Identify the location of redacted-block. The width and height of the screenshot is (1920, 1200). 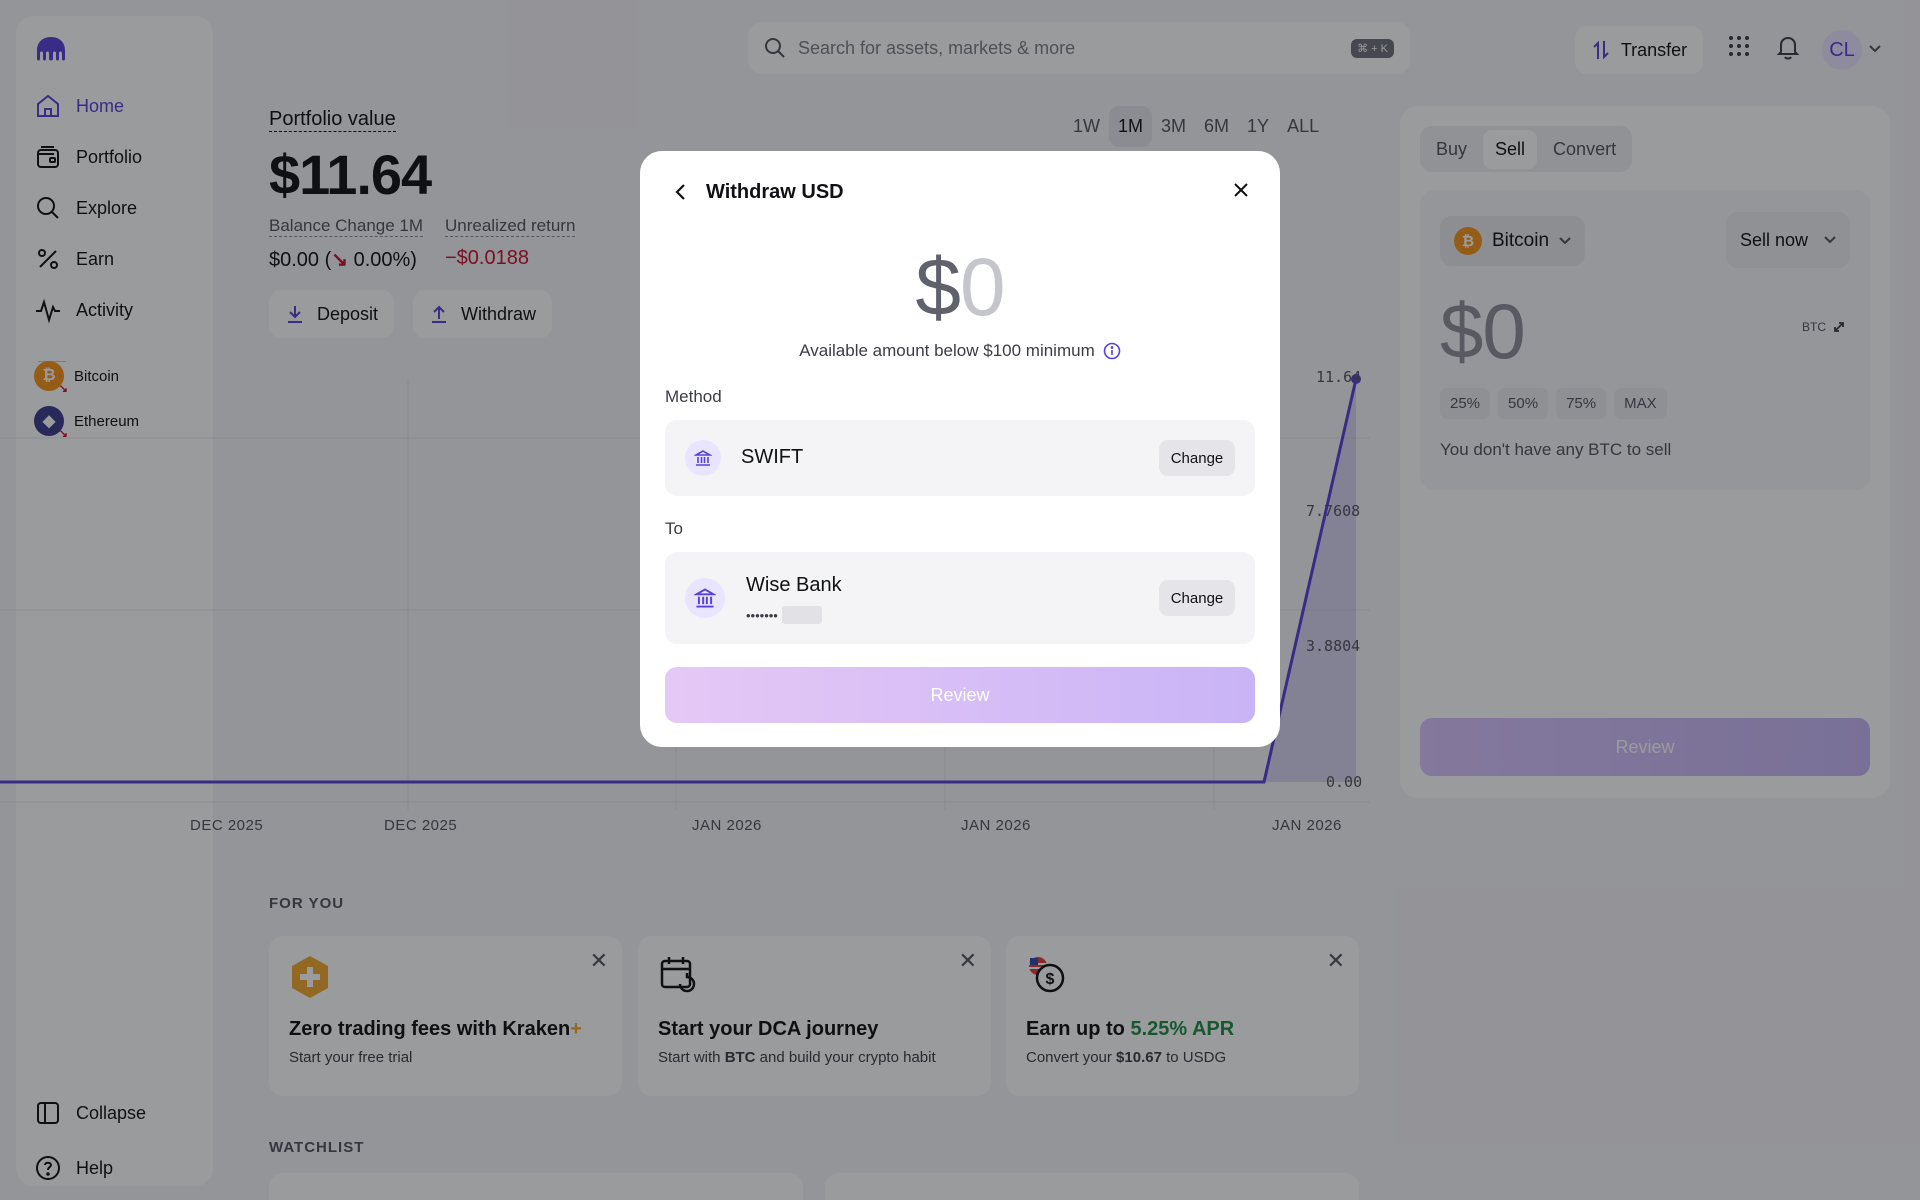
(801, 615).